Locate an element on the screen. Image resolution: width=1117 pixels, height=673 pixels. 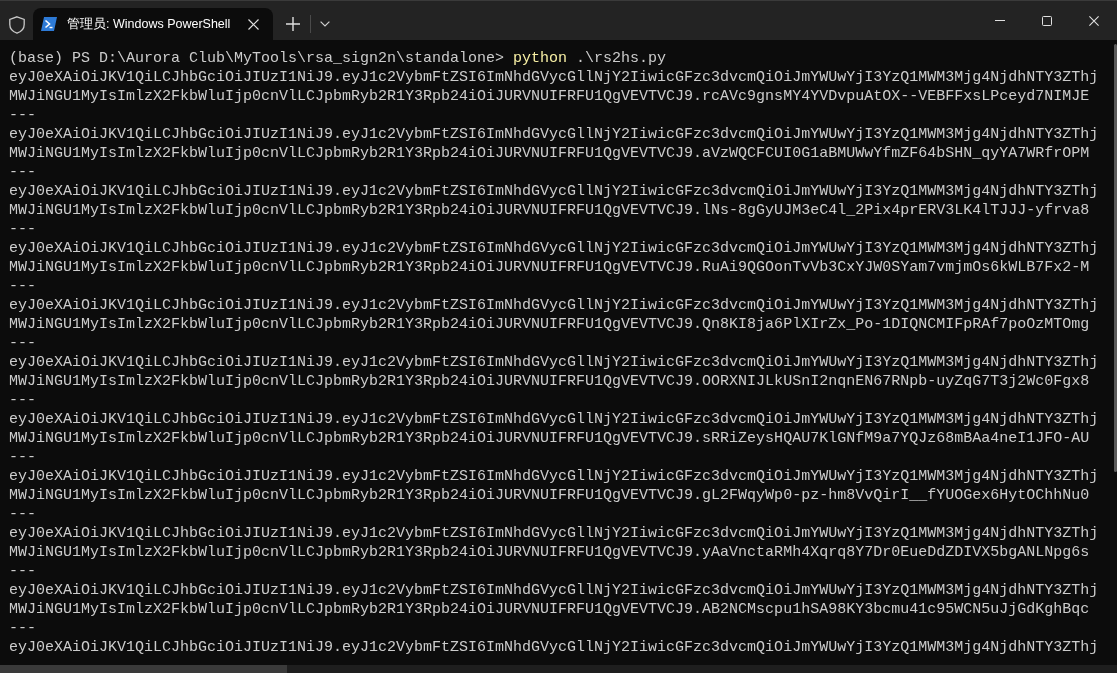
tab: 管理员: Windows PowerShell is located at coordinates (153, 24).